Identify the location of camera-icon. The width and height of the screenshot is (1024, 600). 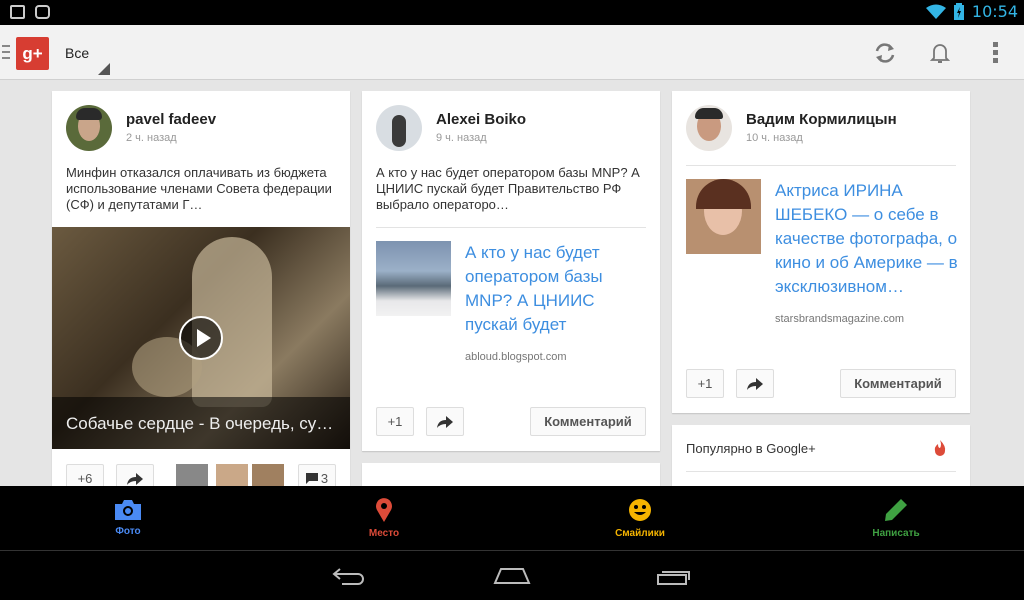
(128, 510).